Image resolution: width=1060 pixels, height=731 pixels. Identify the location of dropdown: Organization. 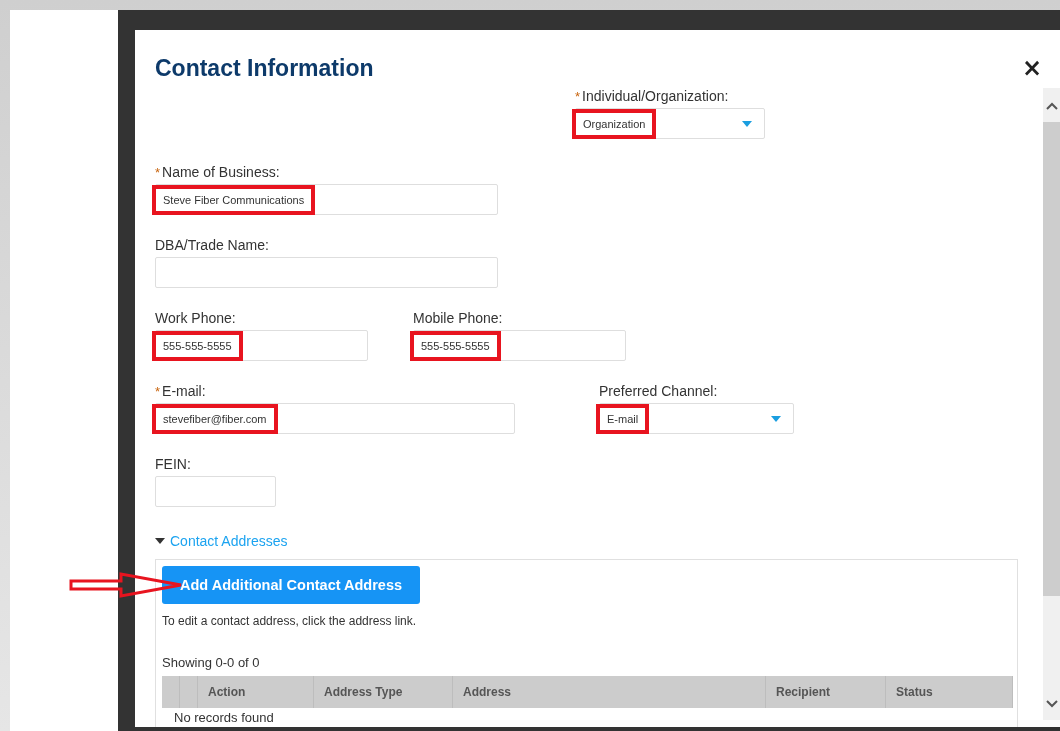
(670, 123).